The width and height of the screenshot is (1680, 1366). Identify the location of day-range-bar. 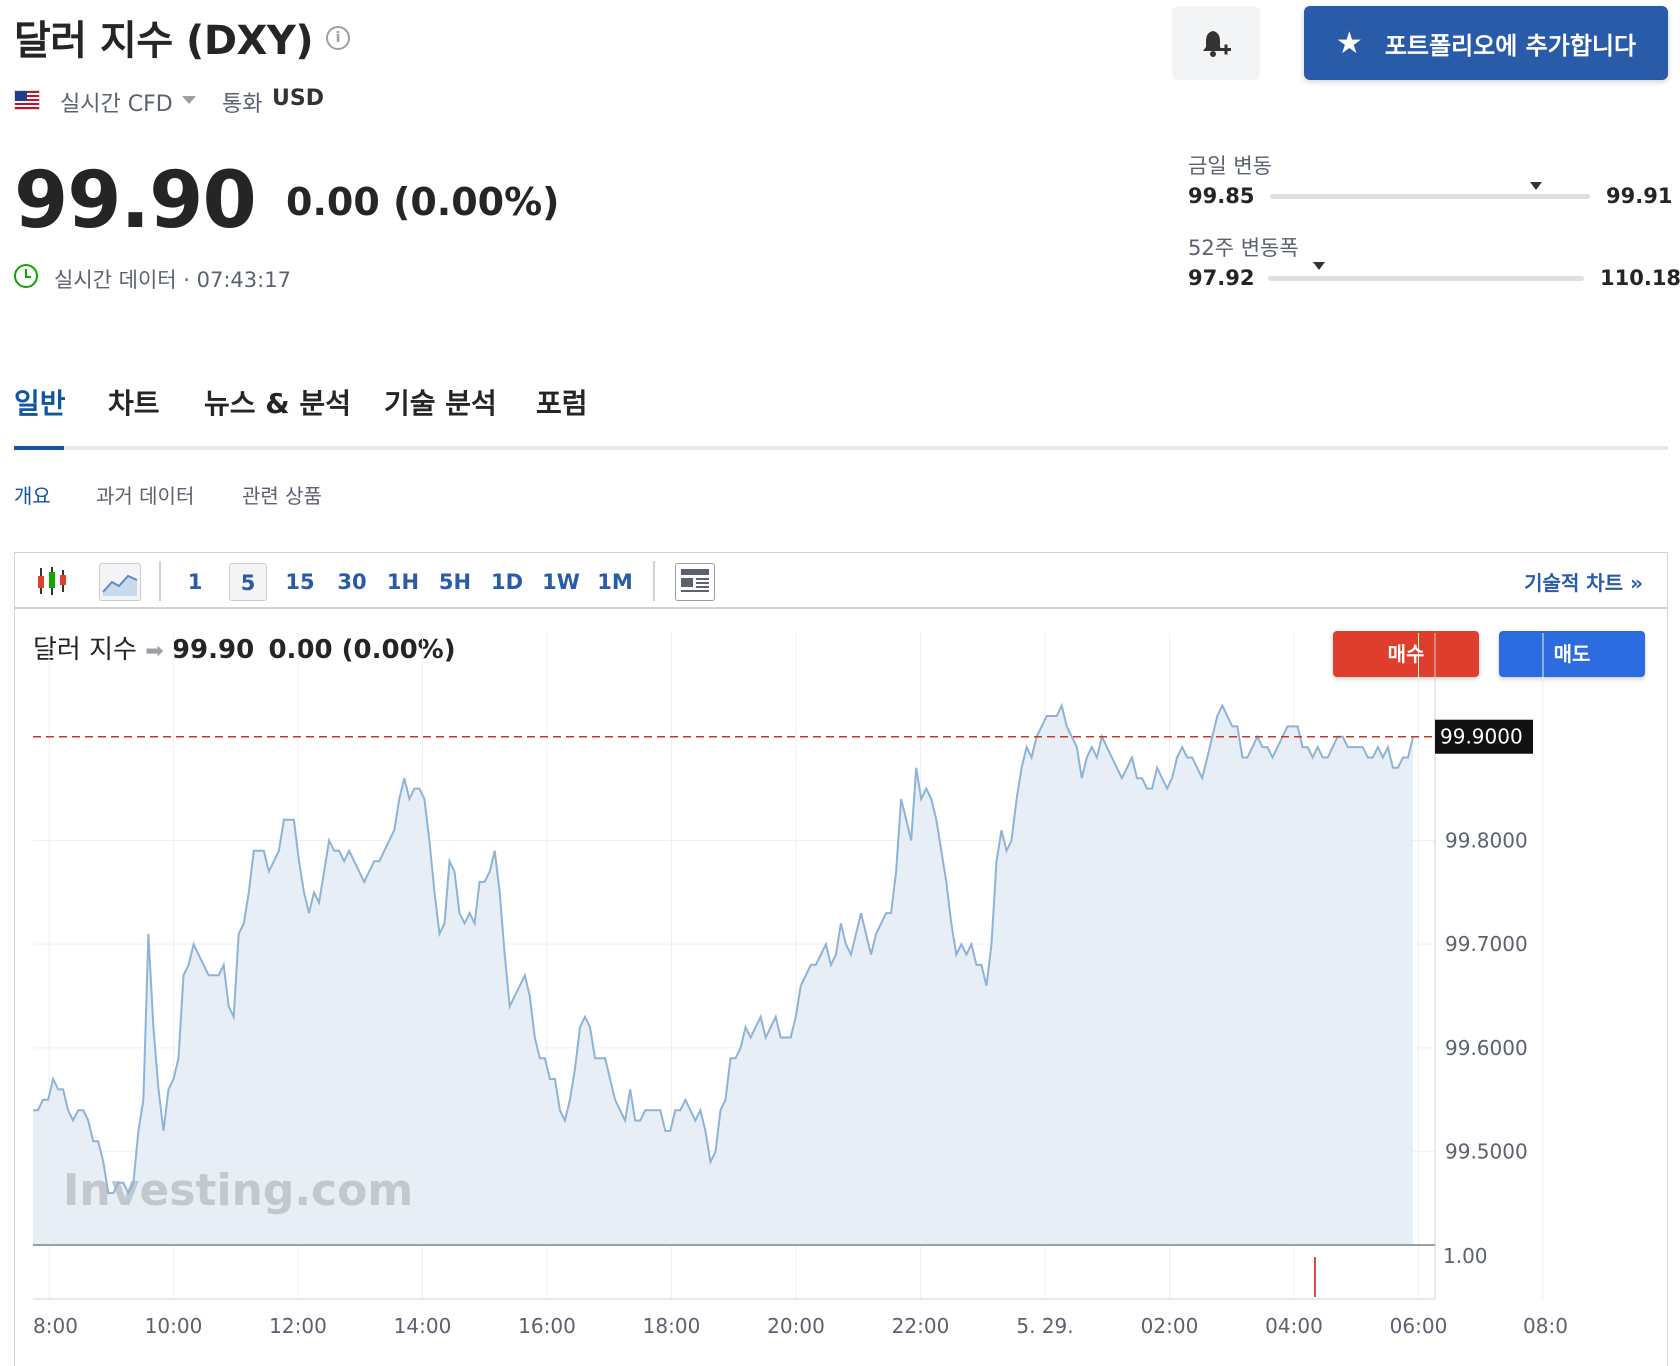
(1430, 196).